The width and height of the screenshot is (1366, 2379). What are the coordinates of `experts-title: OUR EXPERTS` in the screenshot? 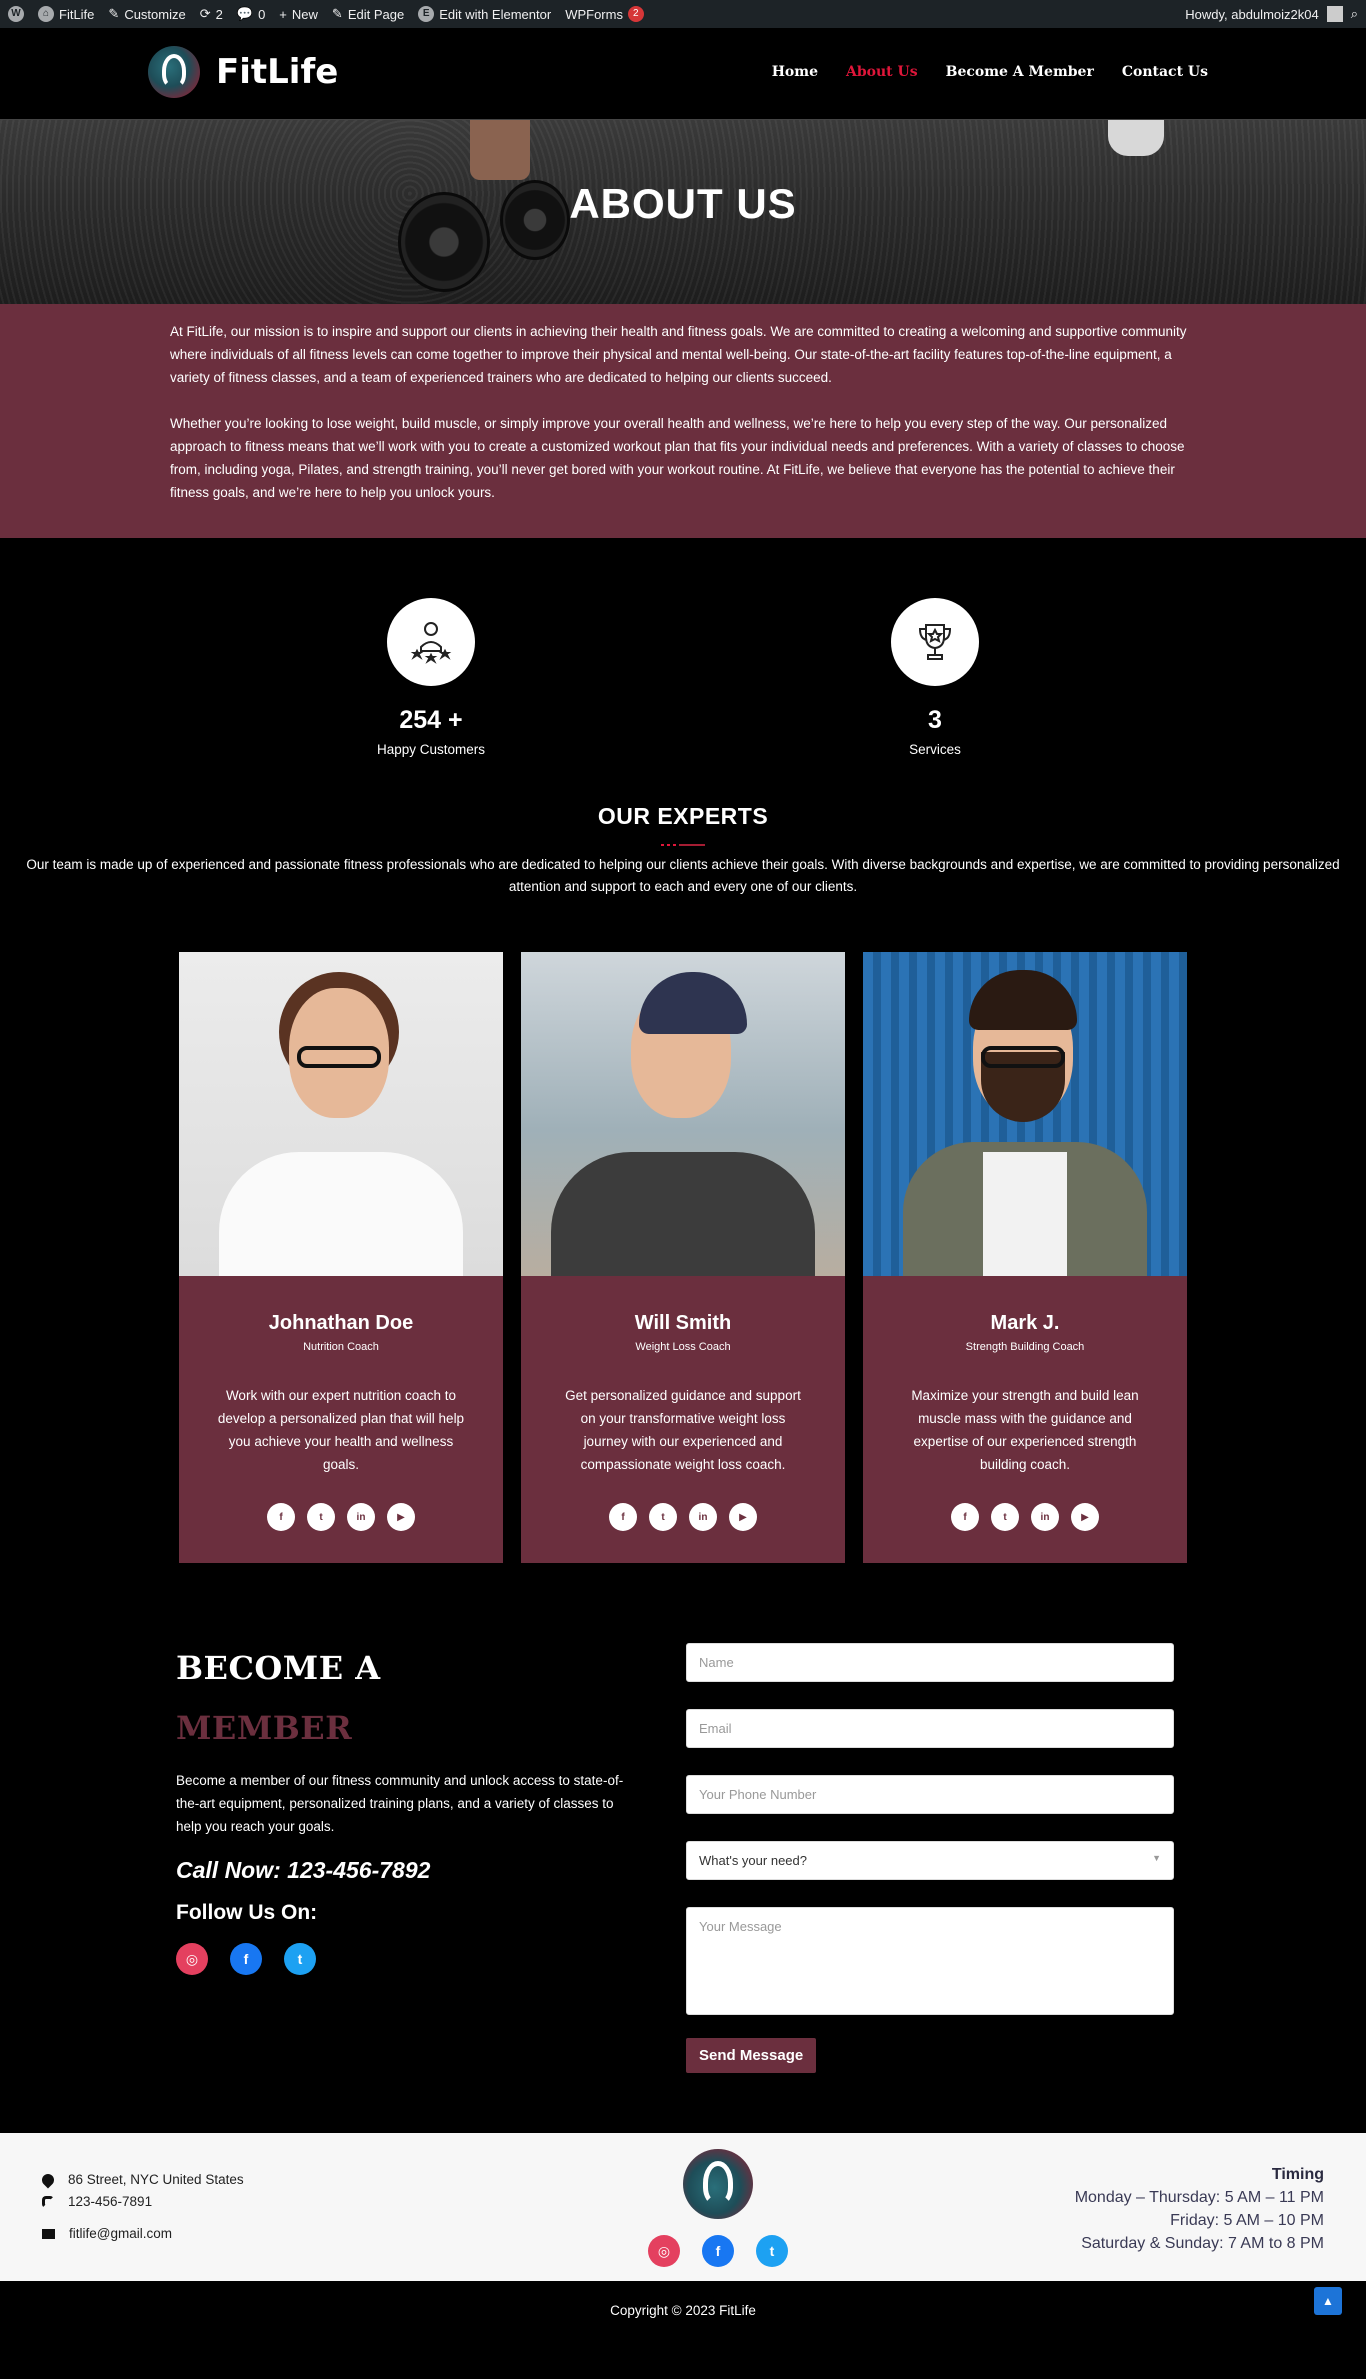 It's located at (683, 816).